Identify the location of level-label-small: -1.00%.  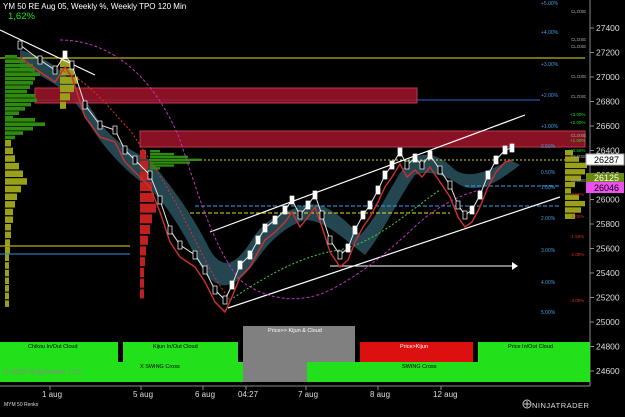
(577, 216).